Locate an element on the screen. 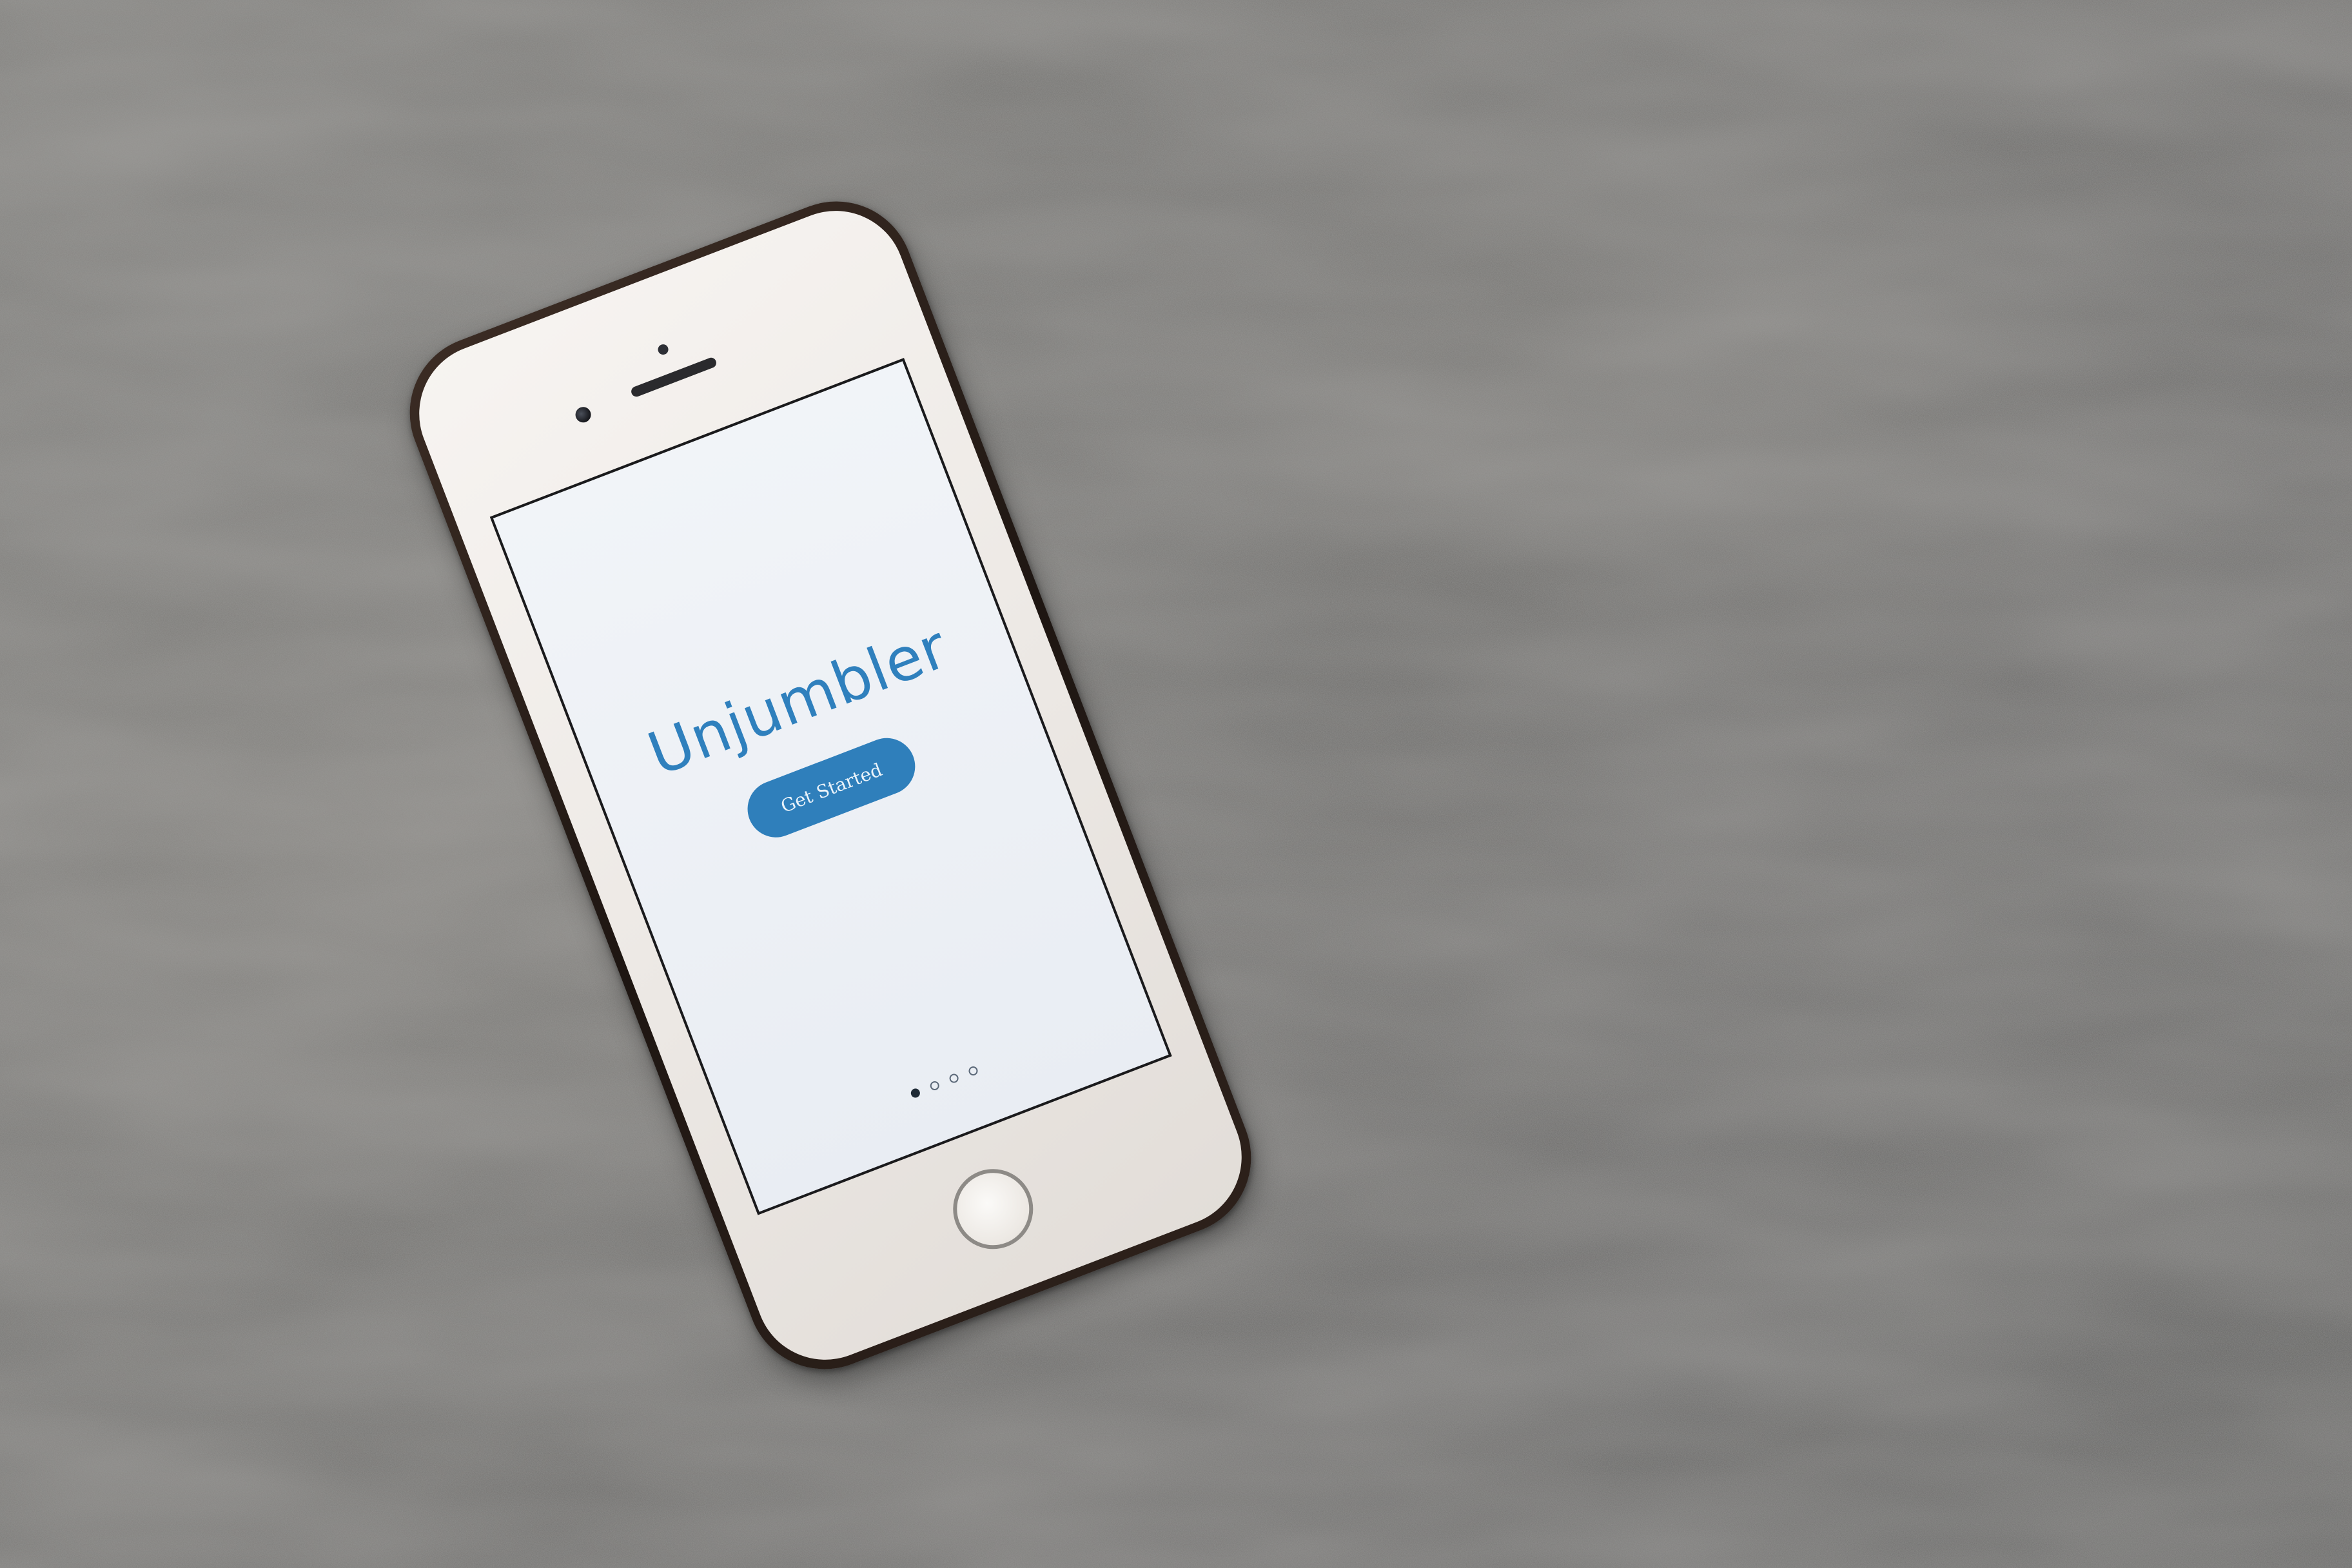  page-indicator is located at coordinates (944, 1082).